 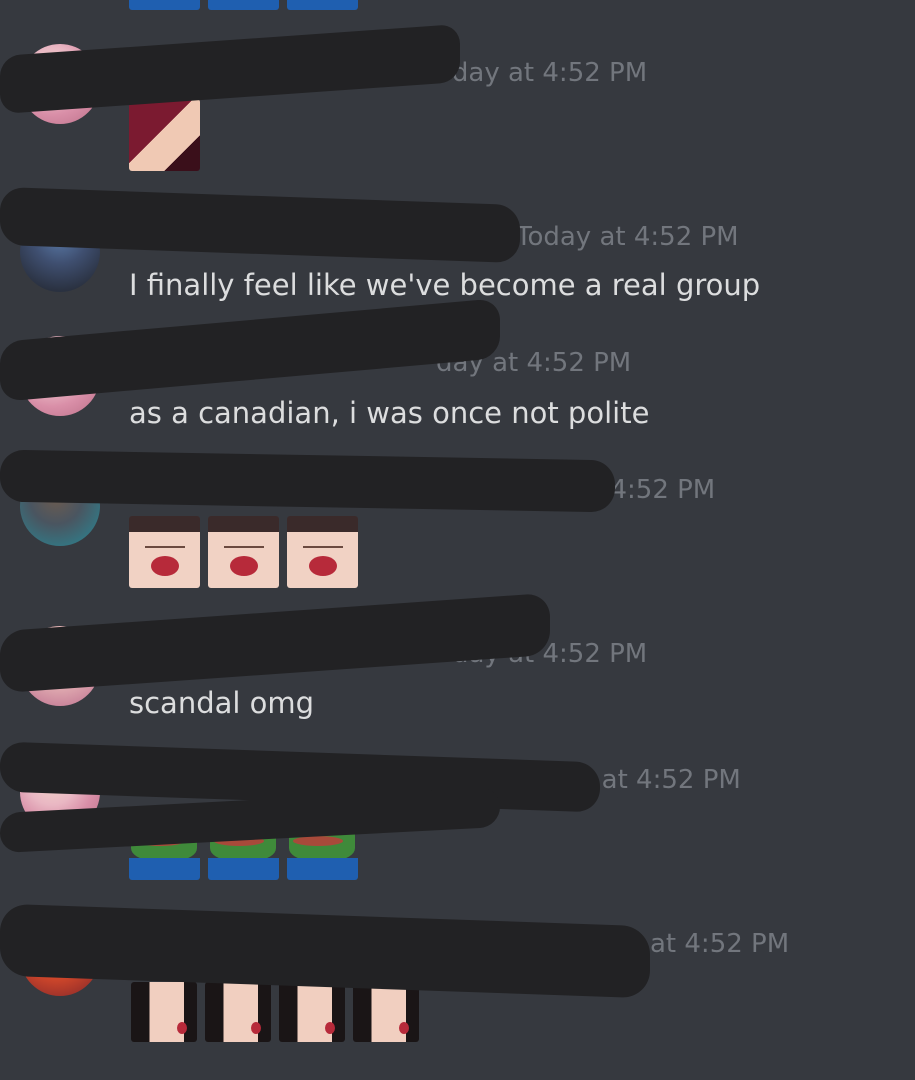 What do you see at coordinates (659, 780) in the screenshot?
I see `message-timestamp: y at 4:52 PM` at bounding box center [659, 780].